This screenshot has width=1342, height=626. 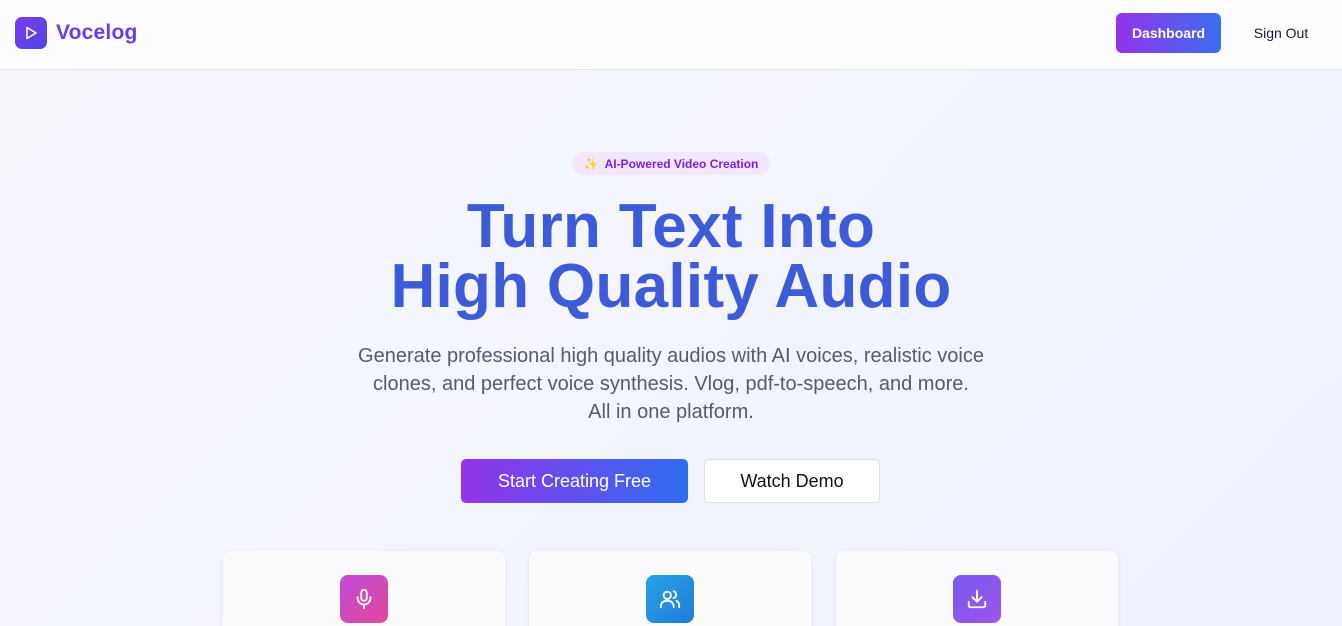 What do you see at coordinates (97, 32) in the screenshot?
I see `brand-name: Vocelog` at bounding box center [97, 32].